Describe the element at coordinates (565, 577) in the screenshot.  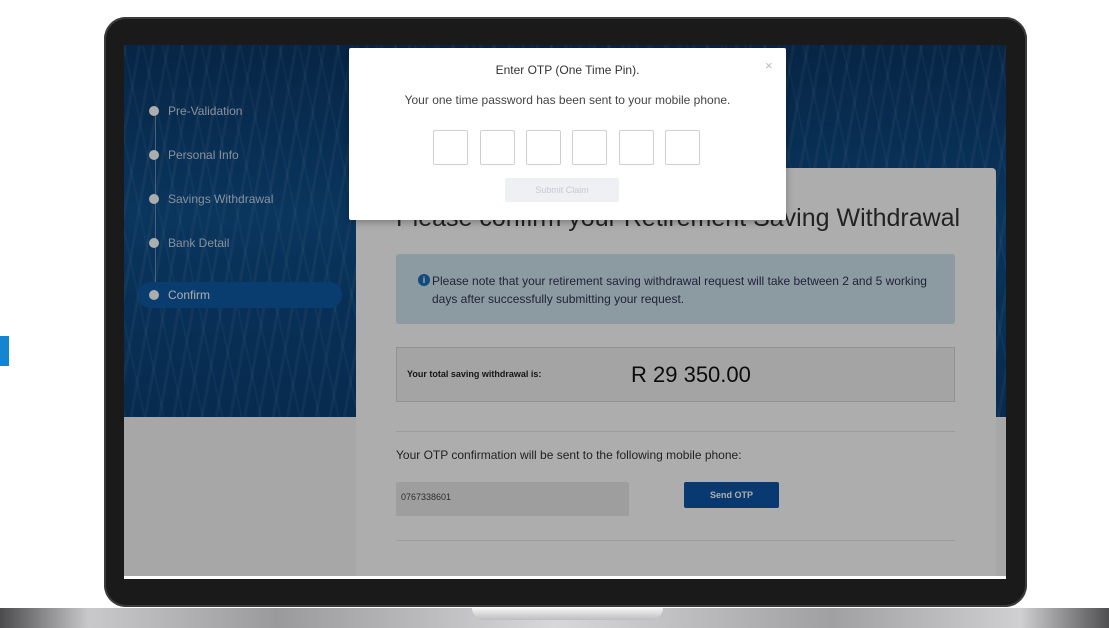
I see `screen-edge` at that location.